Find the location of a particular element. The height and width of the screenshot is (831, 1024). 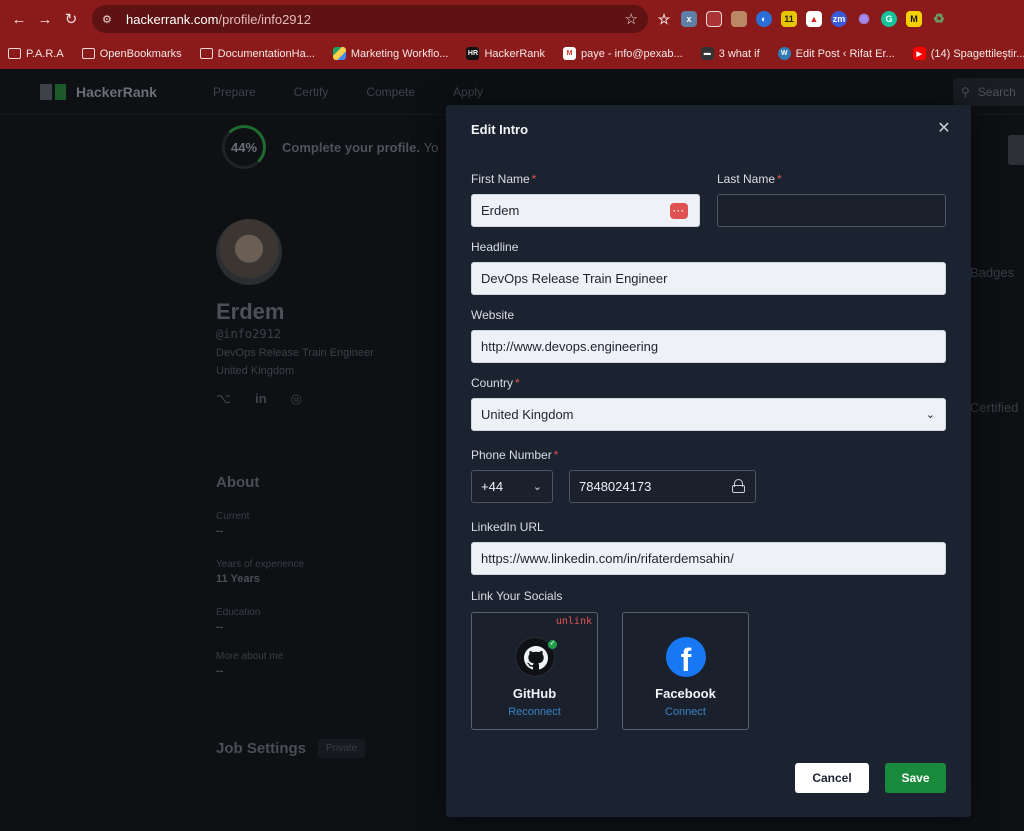

extension-x-icon: x is located at coordinates (689, 19).